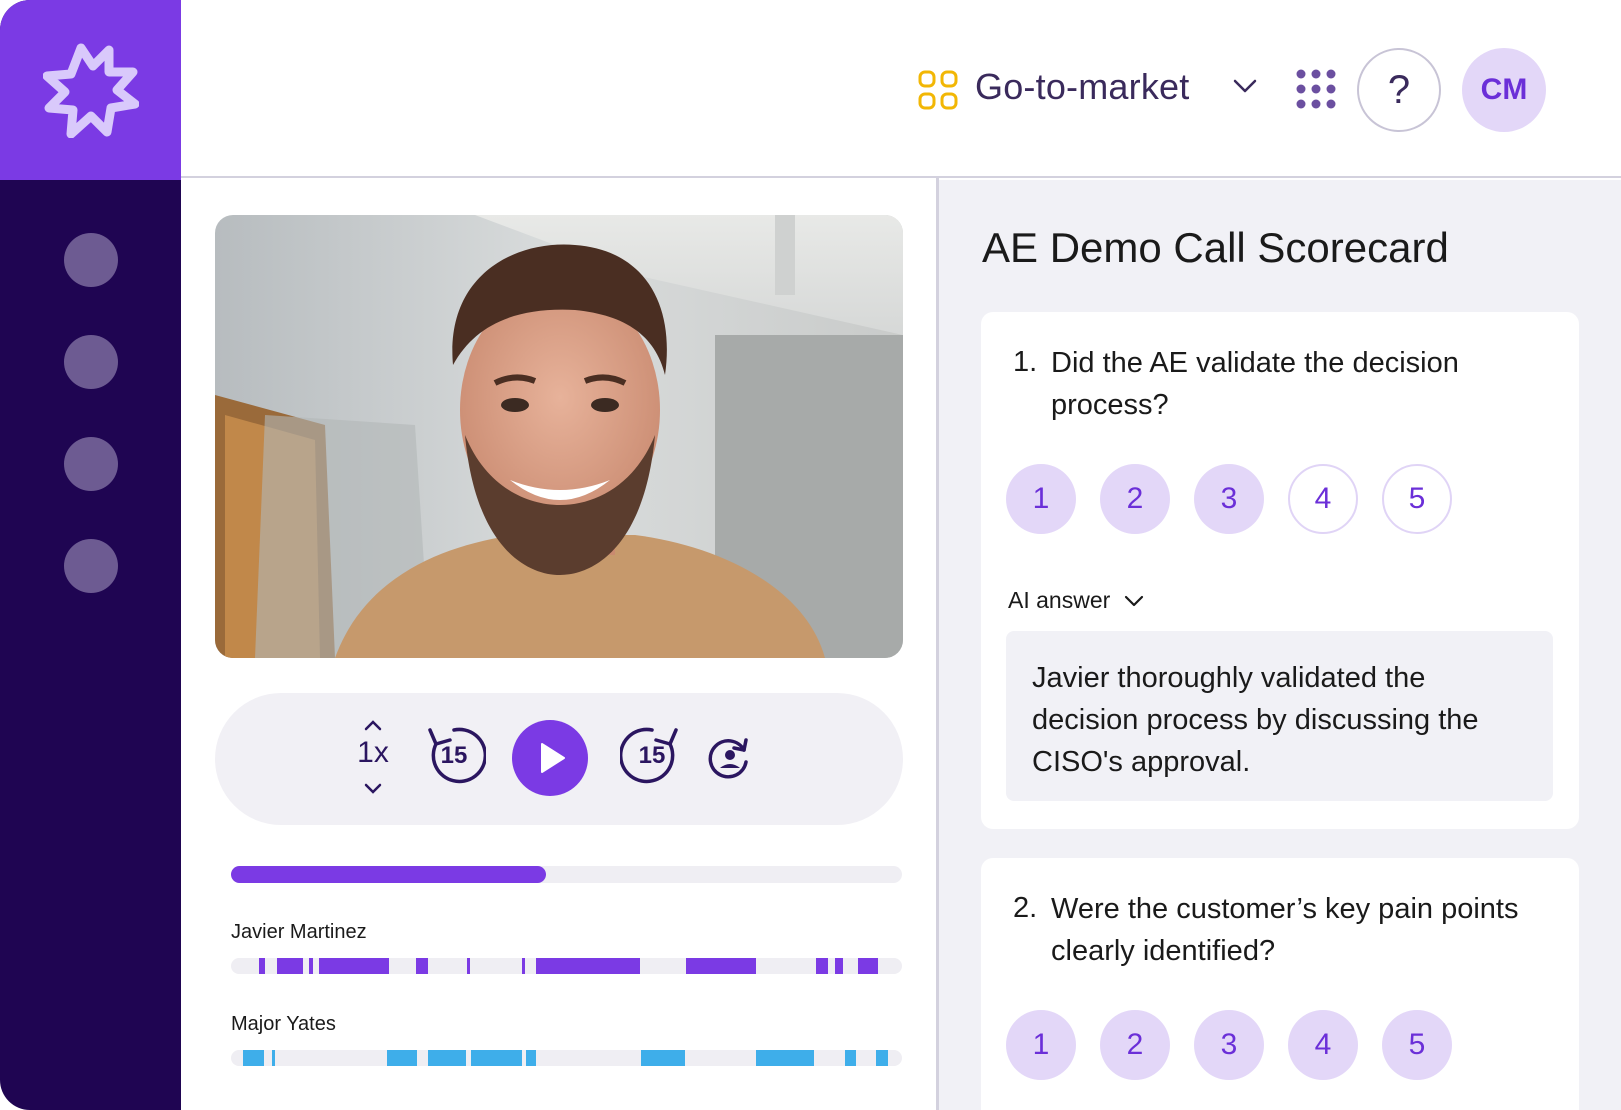 Image resolution: width=1621 pixels, height=1110 pixels. I want to click on ai-answer-label: AI answer, so click(1059, 600).